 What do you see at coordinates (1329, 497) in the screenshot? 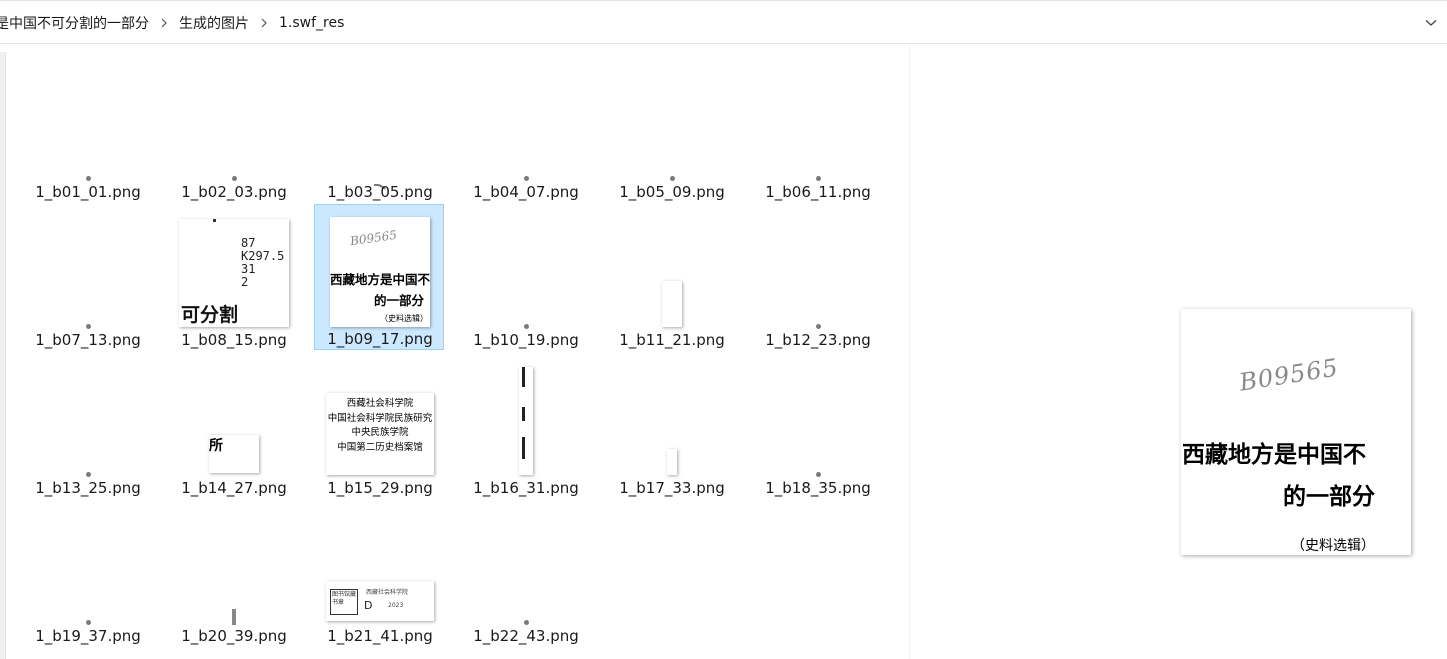
I see `preview-title-line2: 的一部分` at bounding box center [1329, 497].